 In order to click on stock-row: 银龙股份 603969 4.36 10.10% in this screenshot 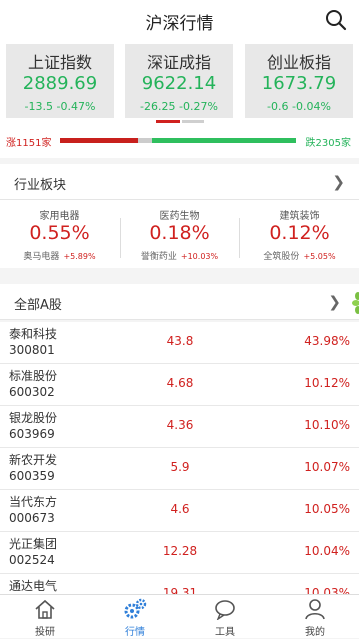, I will do `click(179, 427)`.